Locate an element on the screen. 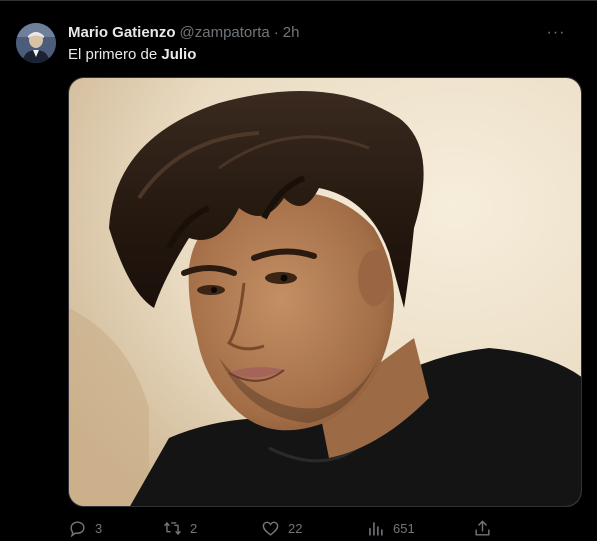 This screenshot has height=541, width=597. tweet-text-bold: Julio is located at coordinates (179, 54).